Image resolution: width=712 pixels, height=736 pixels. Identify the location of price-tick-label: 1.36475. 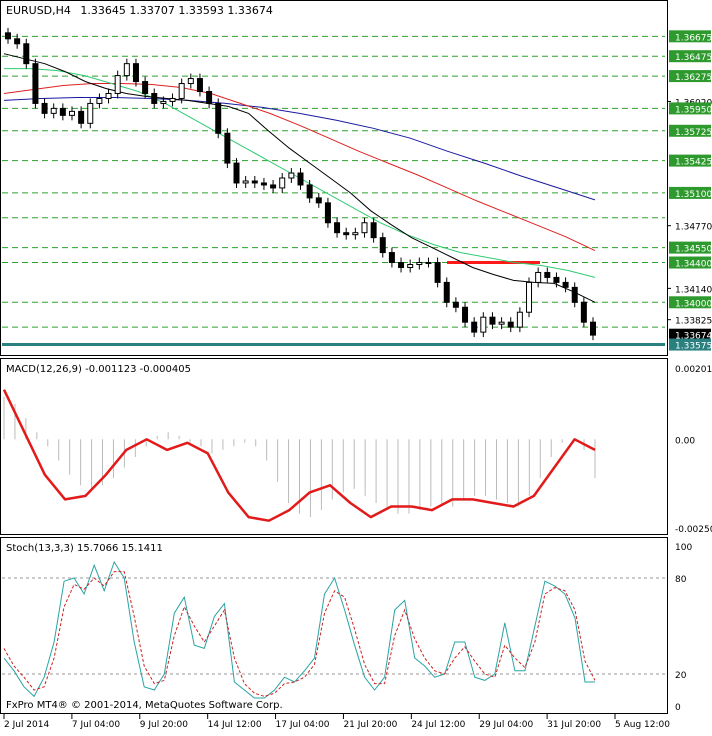
(693, 58).